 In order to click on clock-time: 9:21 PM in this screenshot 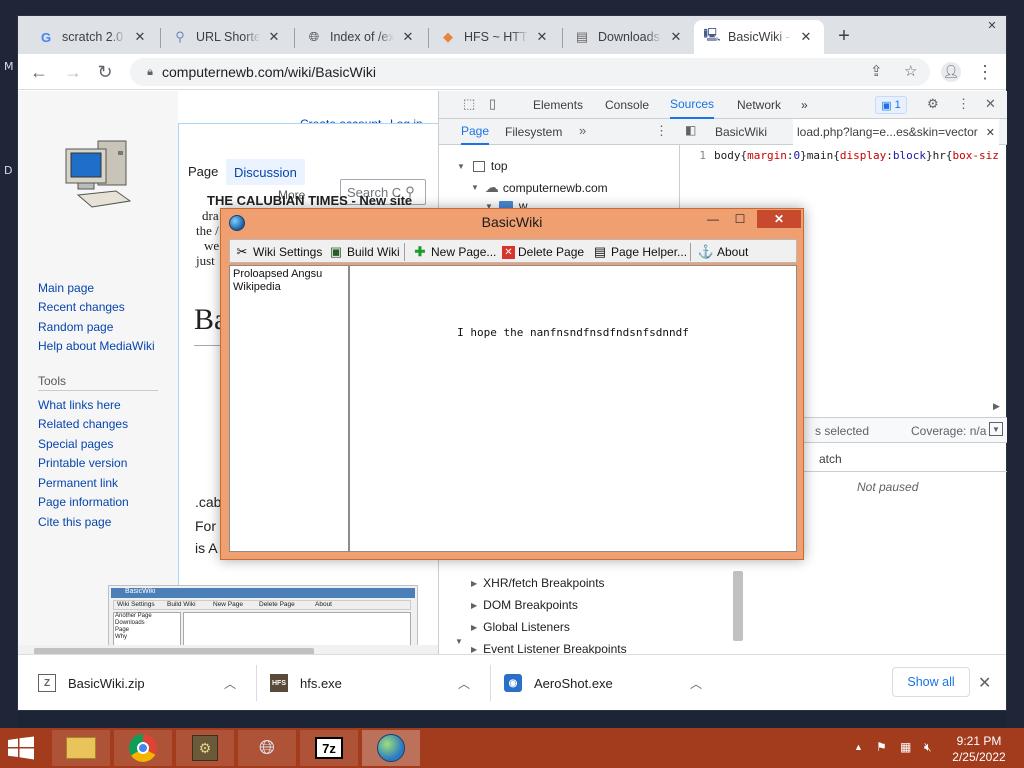, I will do `click(979, 741)`.